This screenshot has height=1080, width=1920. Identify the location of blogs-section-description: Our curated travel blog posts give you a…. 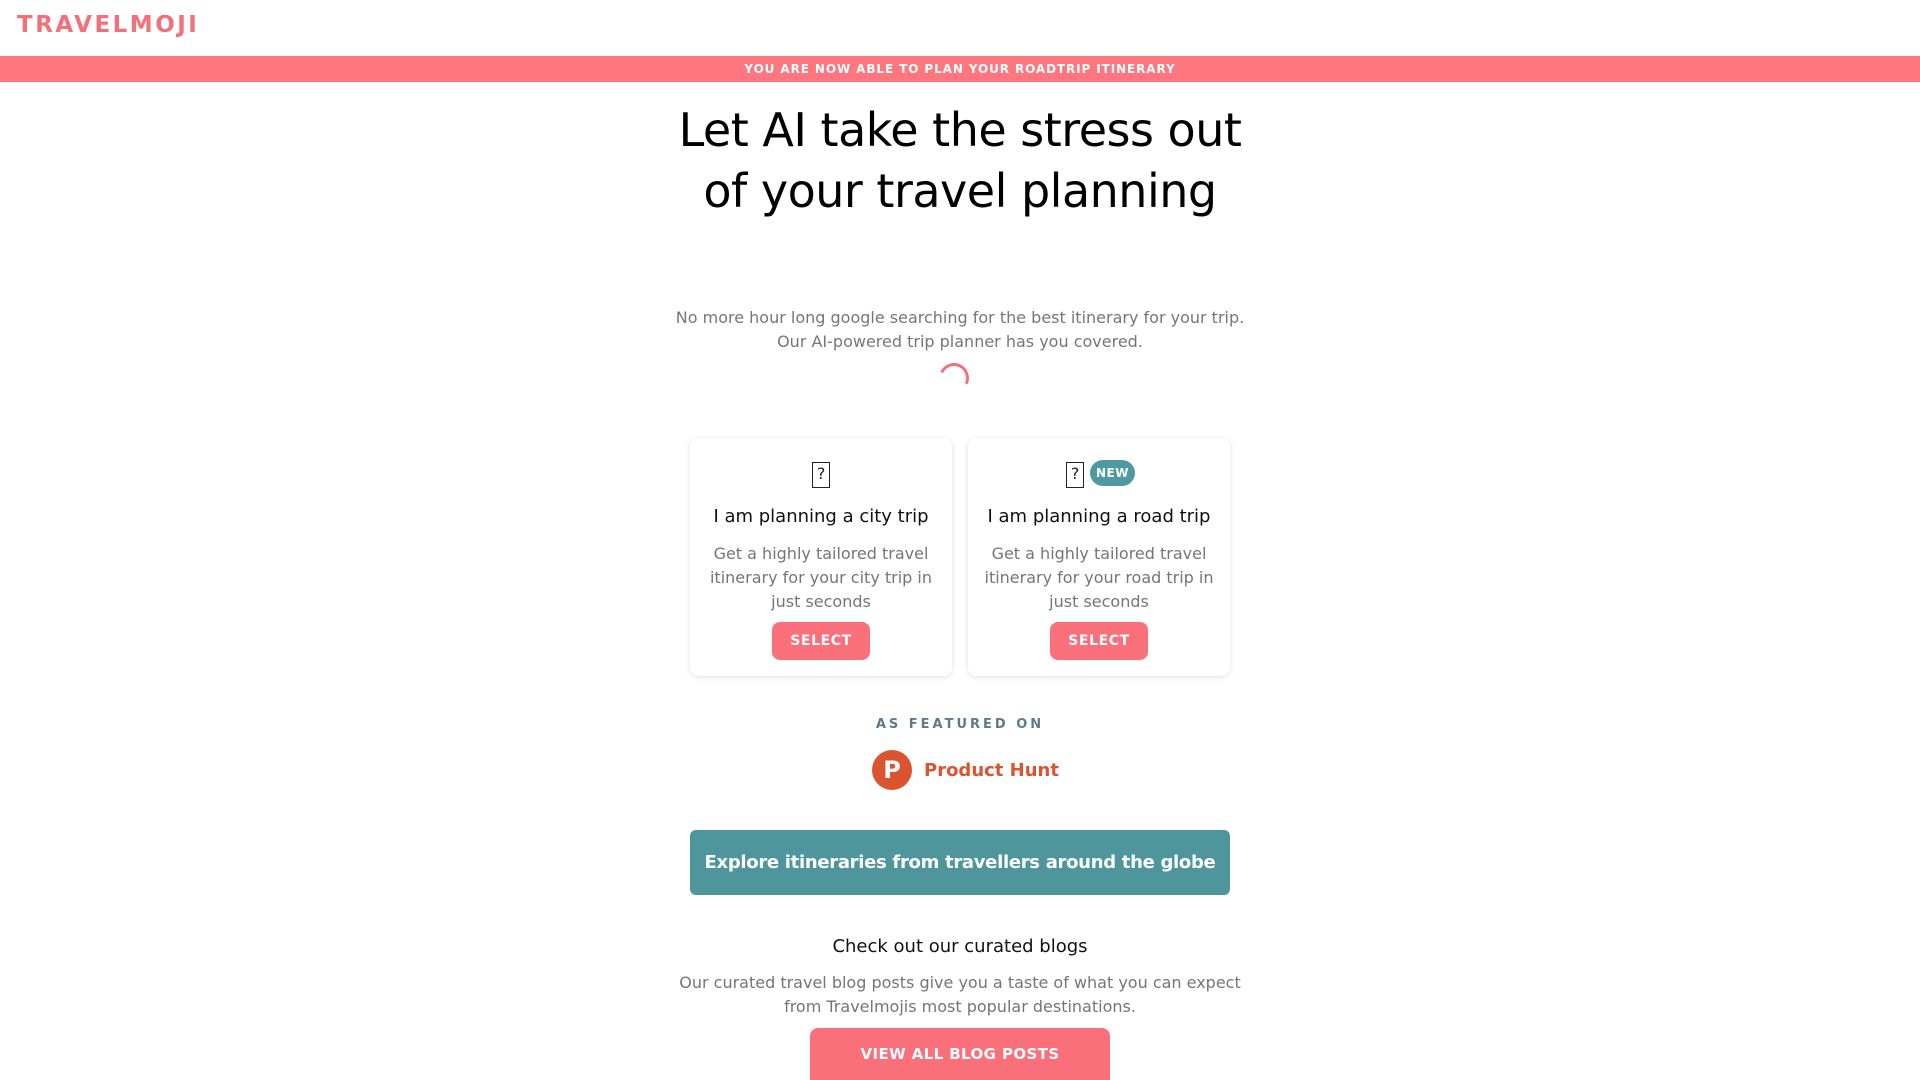
(960, 995).